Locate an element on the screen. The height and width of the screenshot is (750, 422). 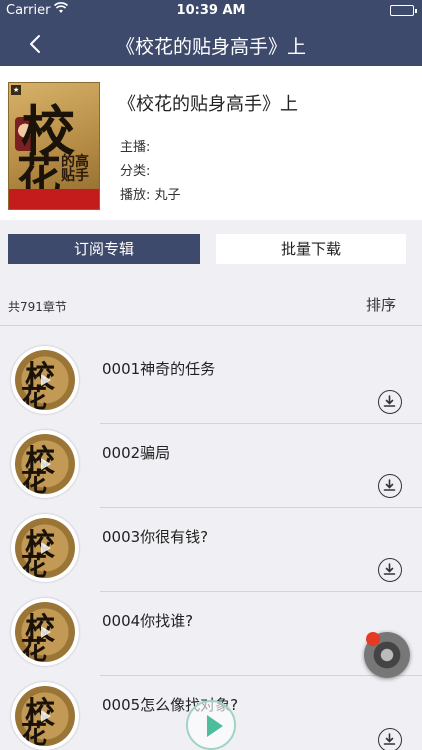
chapter-list-header: 共791章节 排序 is located at coordinates (211, 303).